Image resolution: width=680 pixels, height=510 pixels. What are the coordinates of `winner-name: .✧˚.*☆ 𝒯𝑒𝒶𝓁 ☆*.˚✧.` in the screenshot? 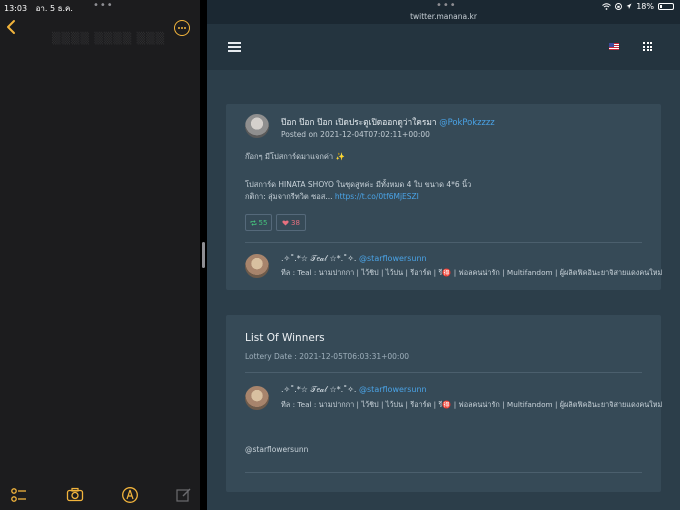 It's located at (319, 389).